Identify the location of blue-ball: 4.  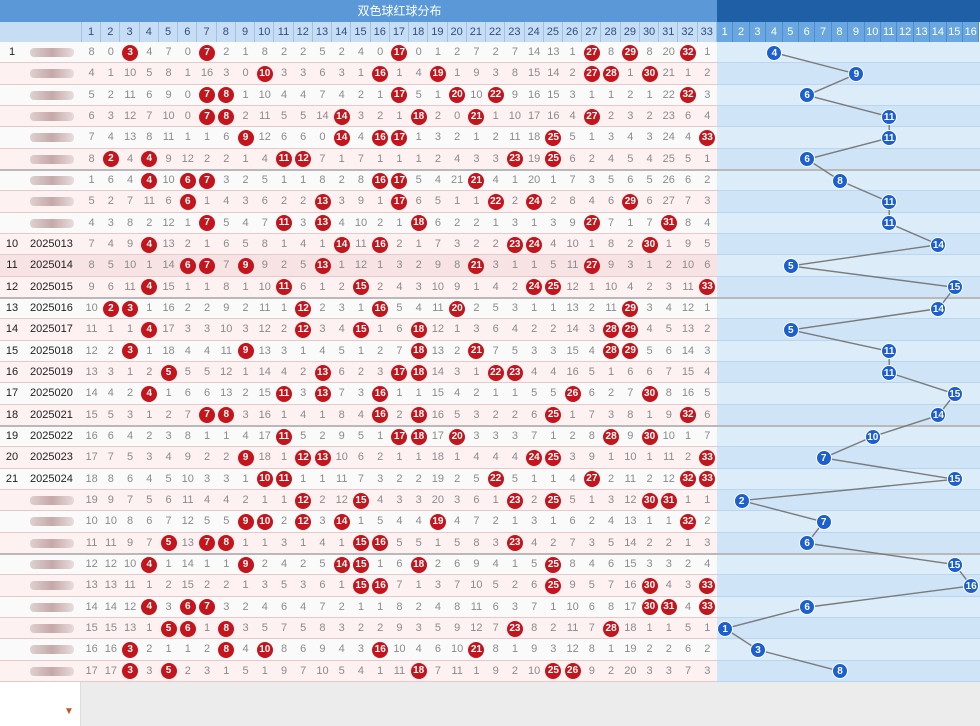
(774, 52).